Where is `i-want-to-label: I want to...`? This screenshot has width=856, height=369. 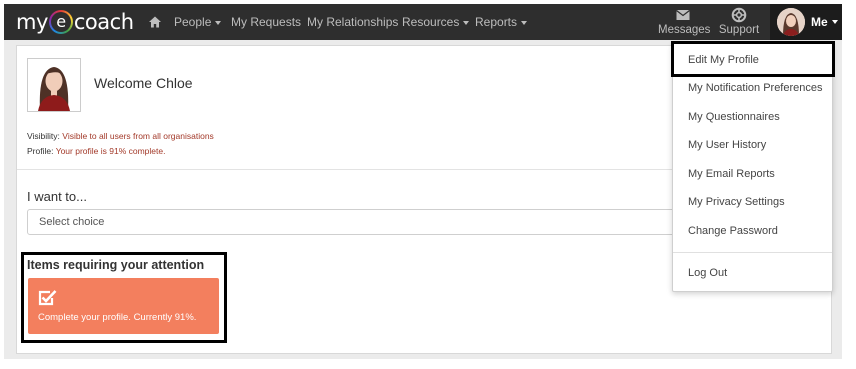
i-want-to-label: I want to... is located at coordinates (57, 196).